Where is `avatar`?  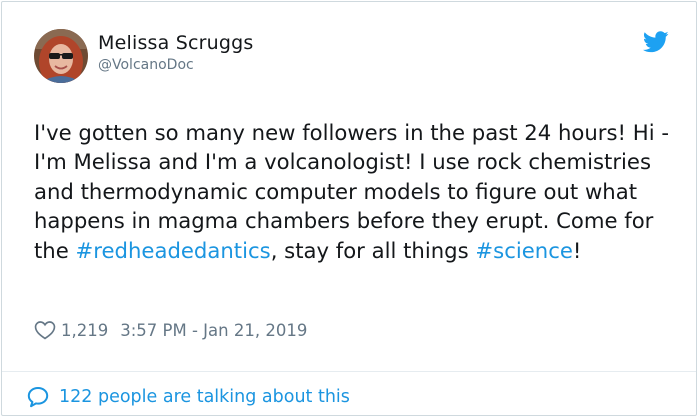
avatar is located at coordinates (61, 56).